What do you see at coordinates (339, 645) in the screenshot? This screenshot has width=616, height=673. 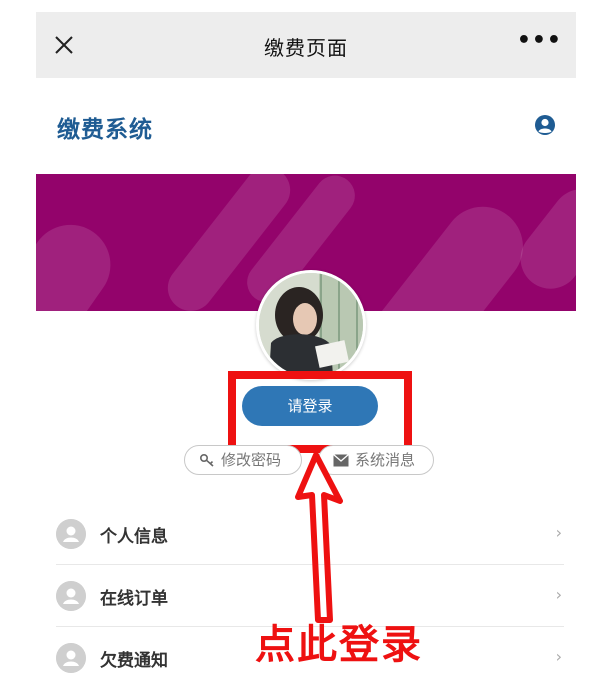 I see `annotation-text: 点此登录` at bounding box center [339, 645].